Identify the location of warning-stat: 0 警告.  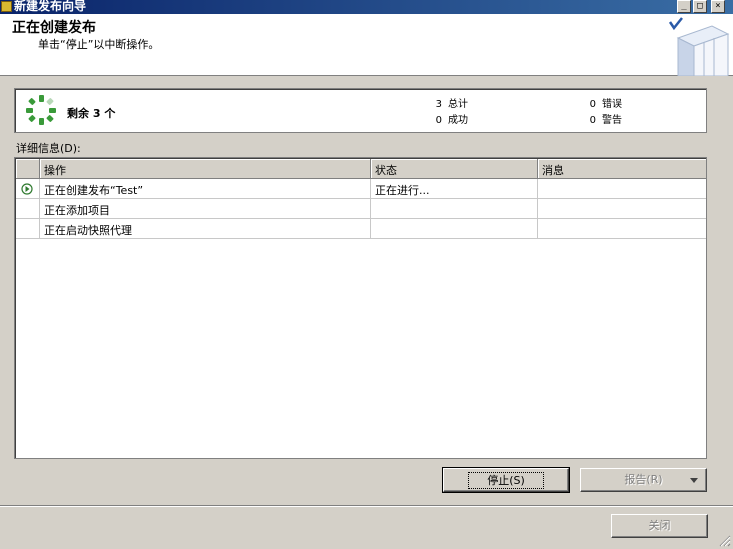
(603, 118).